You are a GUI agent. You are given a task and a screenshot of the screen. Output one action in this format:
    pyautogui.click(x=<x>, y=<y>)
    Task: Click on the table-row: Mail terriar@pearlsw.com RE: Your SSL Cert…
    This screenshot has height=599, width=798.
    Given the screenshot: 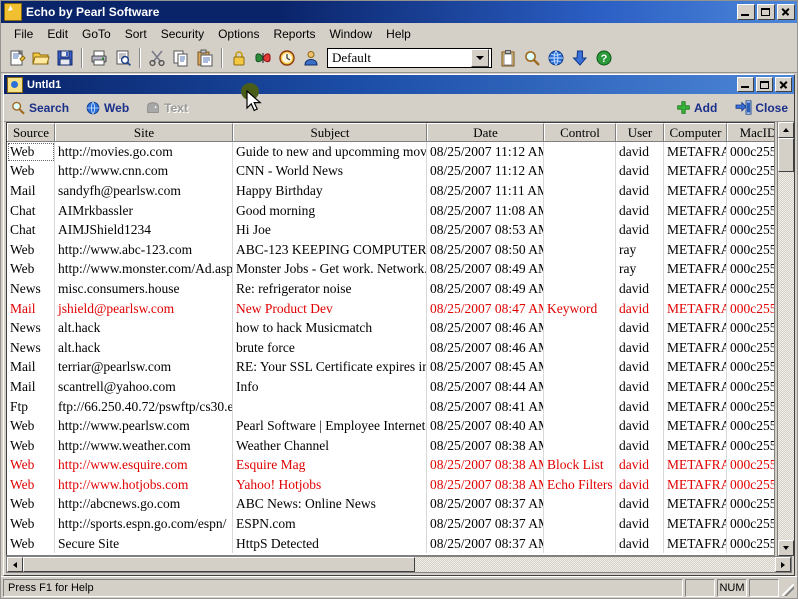 What is the action you would take?
    pyautogui.click(x=390, y=367)
    